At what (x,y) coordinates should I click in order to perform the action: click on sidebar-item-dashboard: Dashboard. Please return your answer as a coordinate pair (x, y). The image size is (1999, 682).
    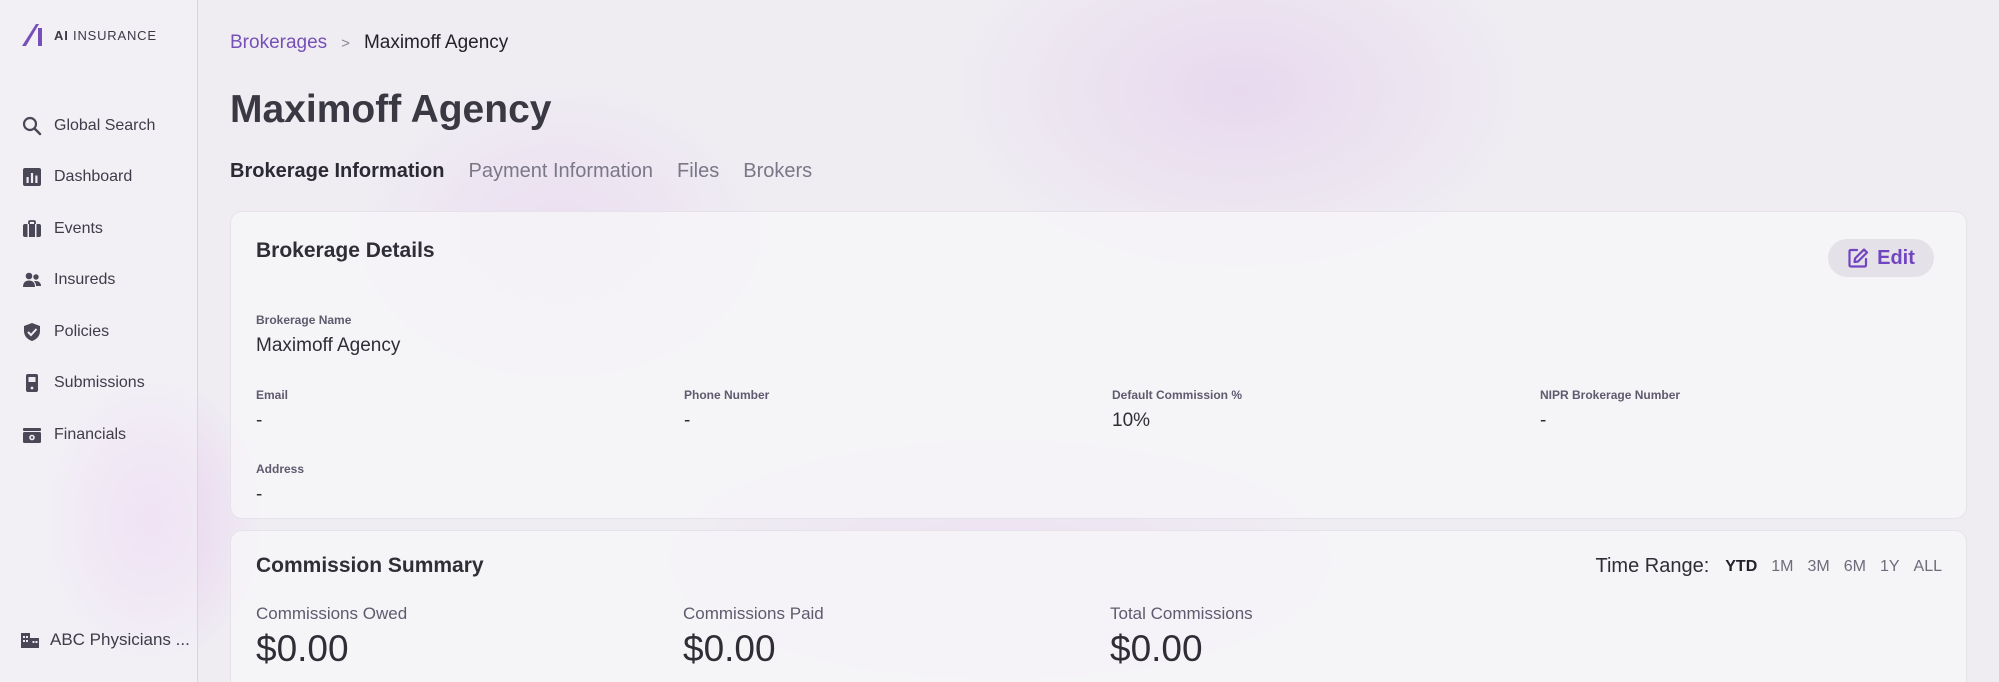
    Looking at the image, I should click on (99, 178).